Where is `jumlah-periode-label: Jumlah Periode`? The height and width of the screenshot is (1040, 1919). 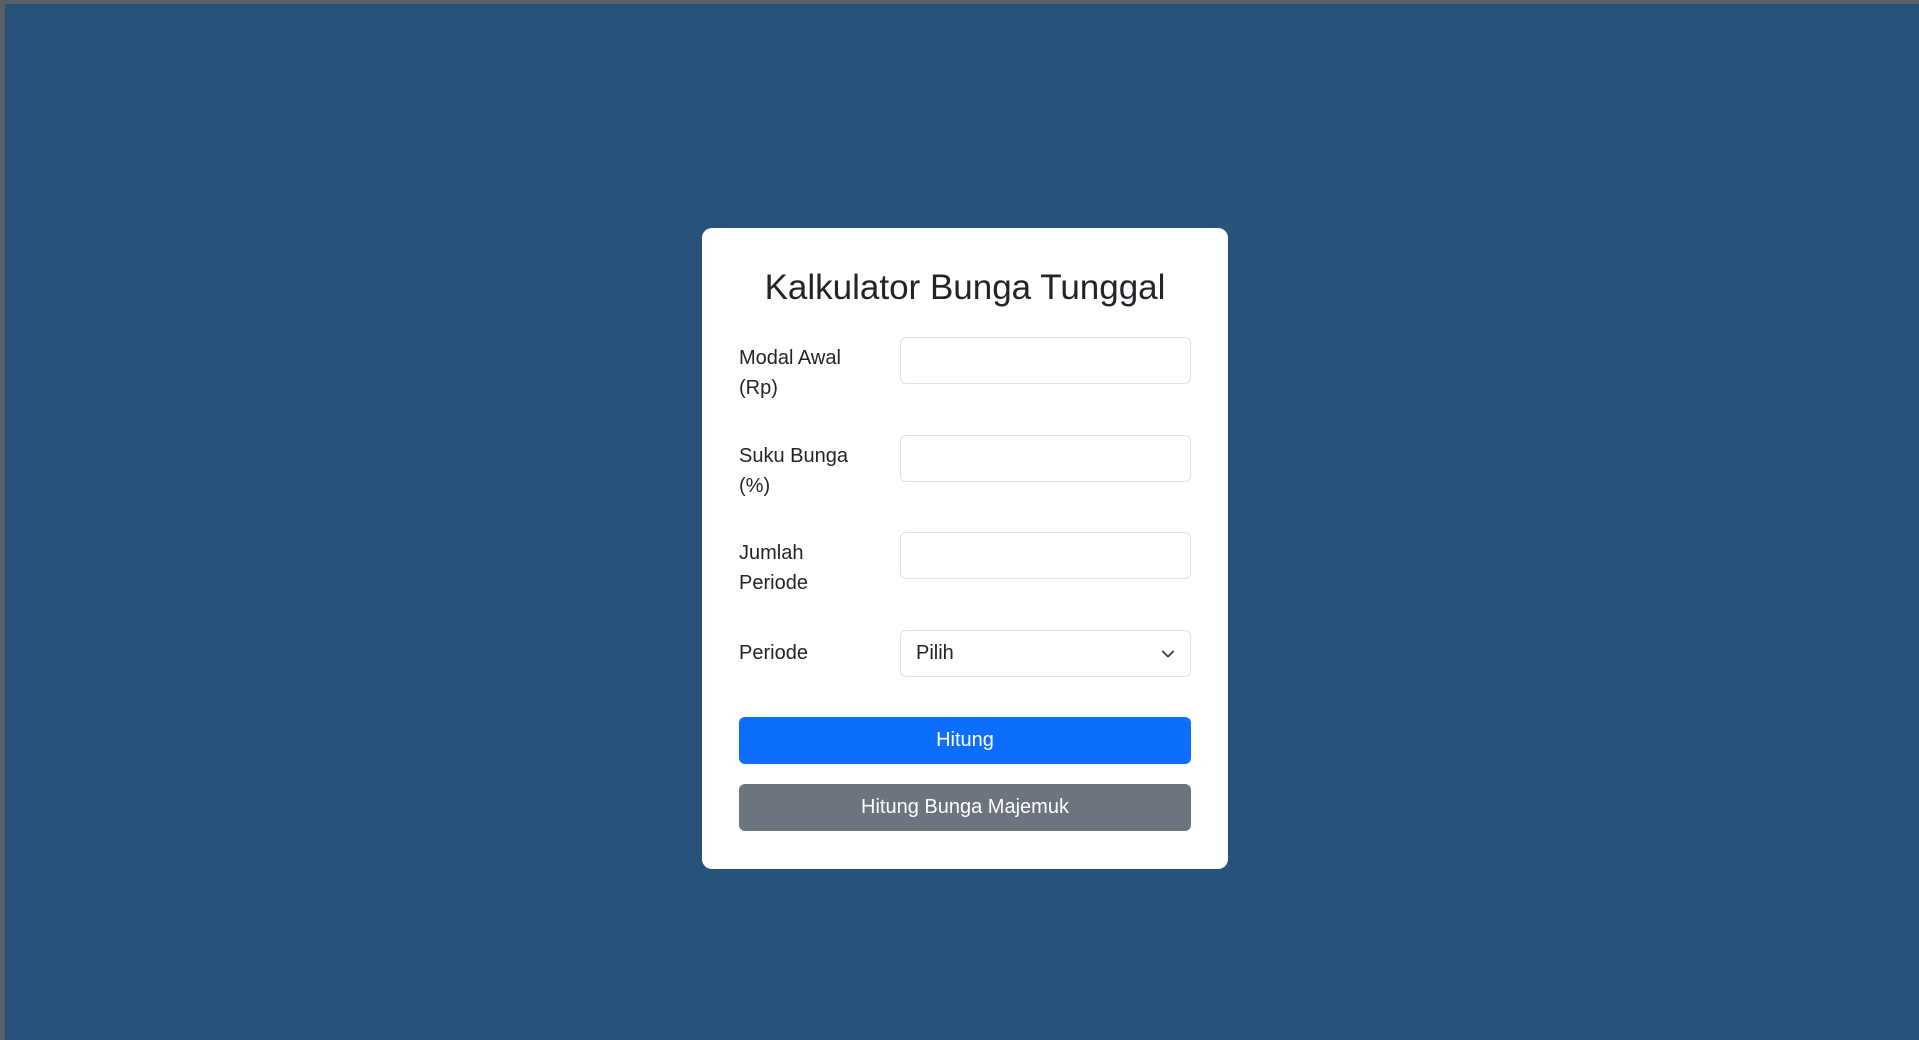 jumlah-periode-label: Jumlah Periode is located at coordinates (809, 568).